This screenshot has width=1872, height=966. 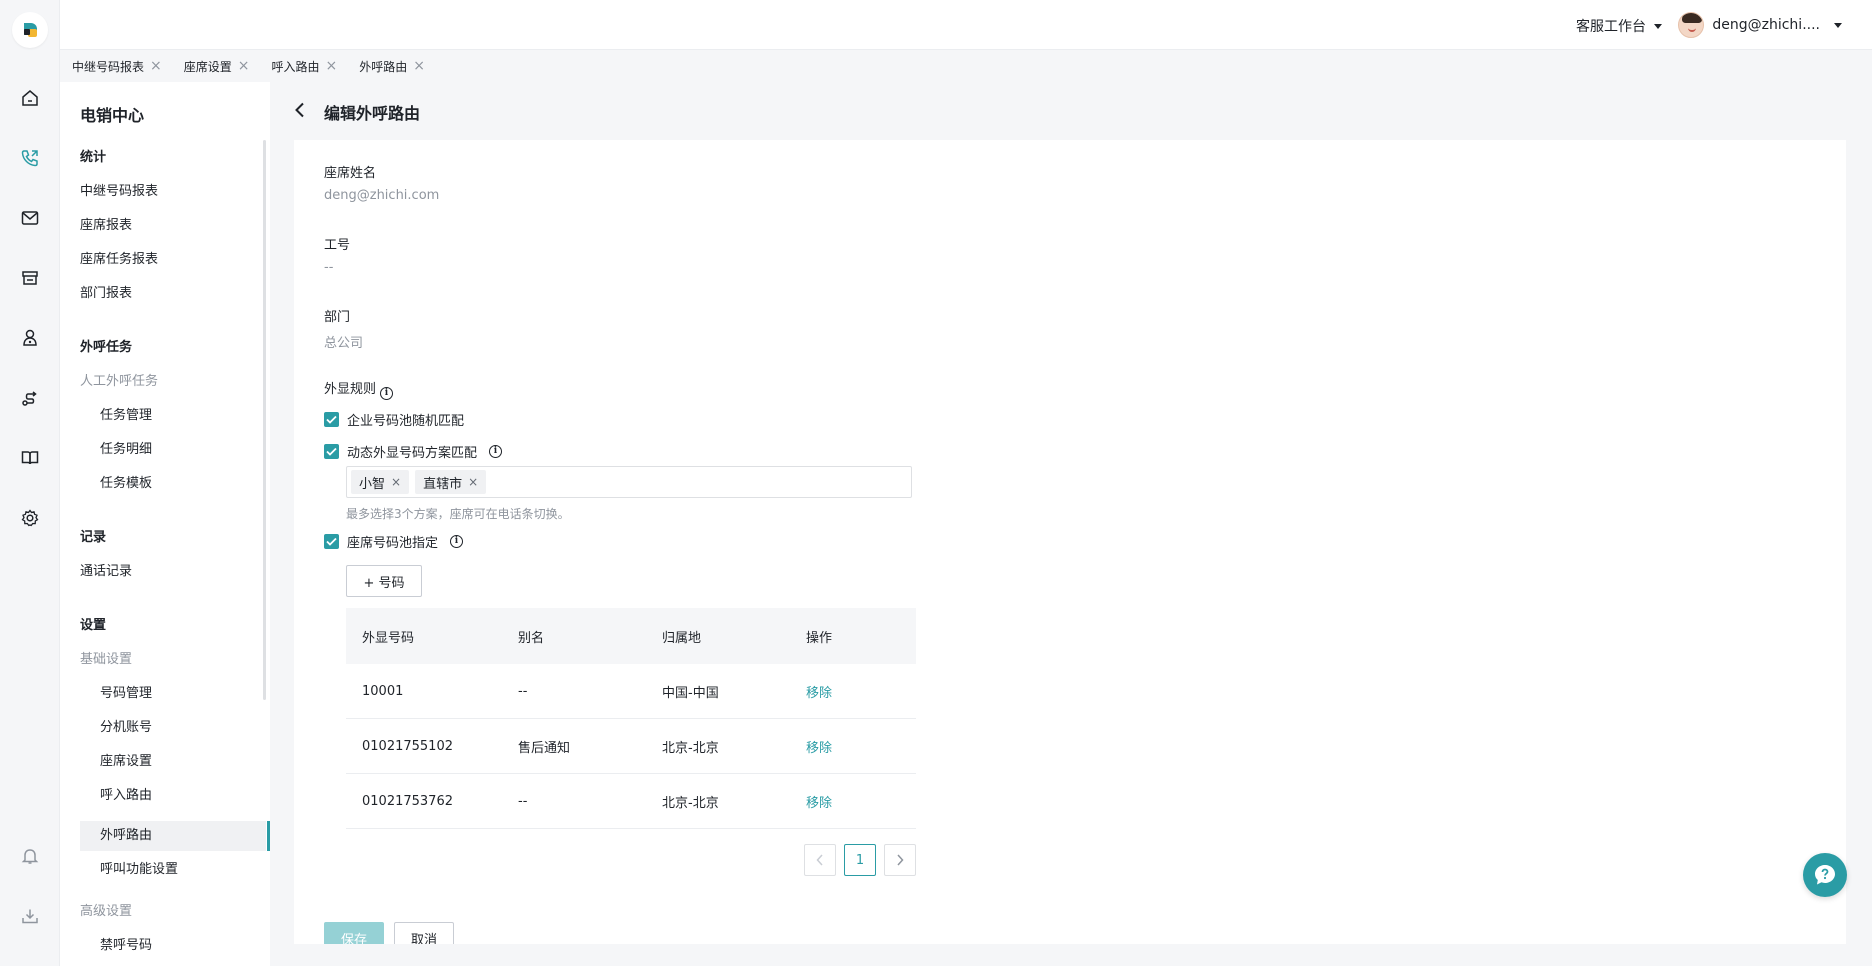 What do you see at coordinates (126, 450) in the screenshot?
I see `sidebar-item-task-detail: 任务明细` at bounding box center [126, 450].